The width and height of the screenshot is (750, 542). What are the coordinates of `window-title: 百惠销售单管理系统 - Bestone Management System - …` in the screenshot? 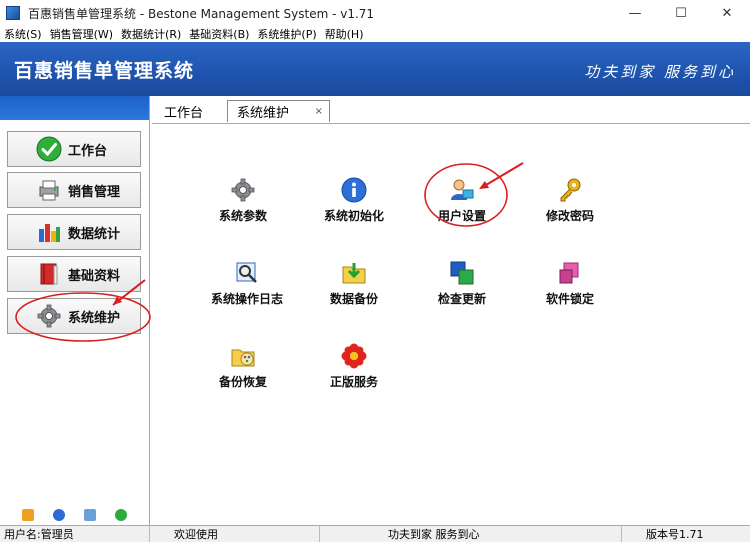 It's located at (201, 13).